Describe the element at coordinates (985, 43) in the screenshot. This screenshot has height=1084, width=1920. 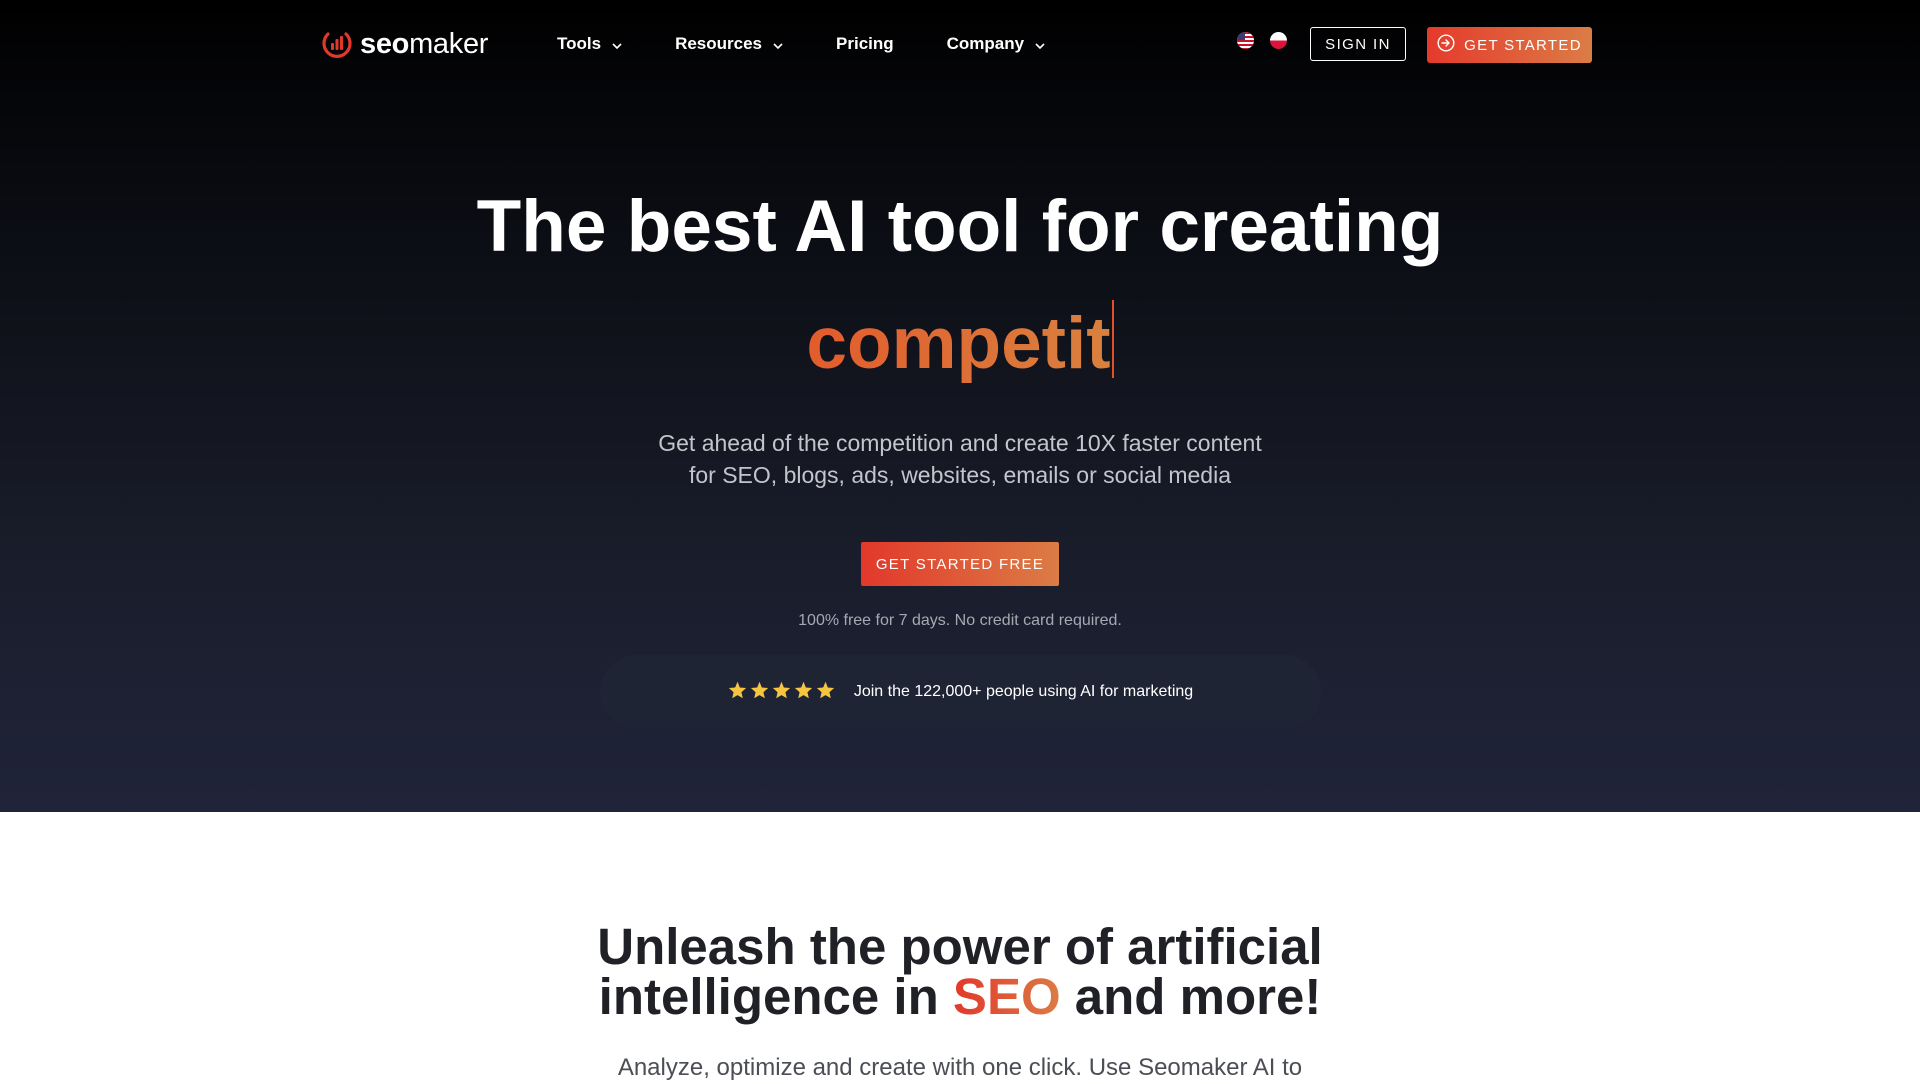
I see `nav-item-label: Company` at that location.